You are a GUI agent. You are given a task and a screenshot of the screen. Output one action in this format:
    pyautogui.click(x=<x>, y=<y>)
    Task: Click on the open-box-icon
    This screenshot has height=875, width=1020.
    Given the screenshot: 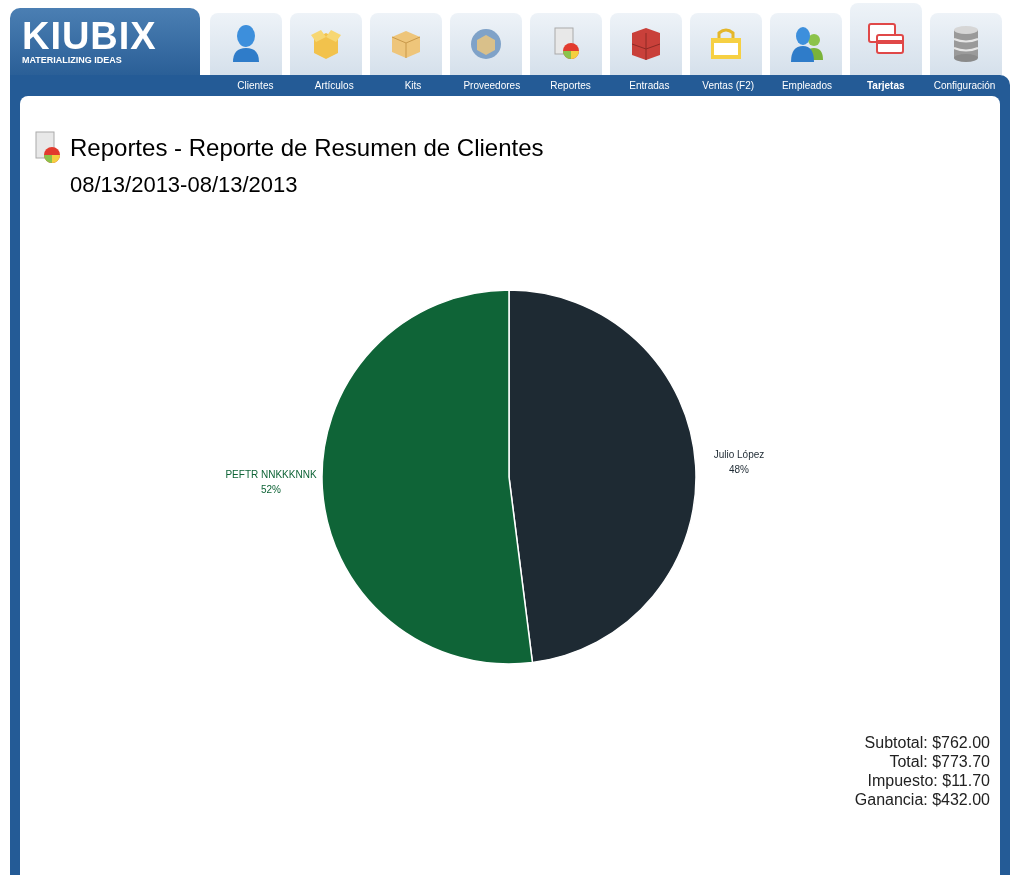 What is the action you would take?
    pyautogui.click(x=326, y=44)
    